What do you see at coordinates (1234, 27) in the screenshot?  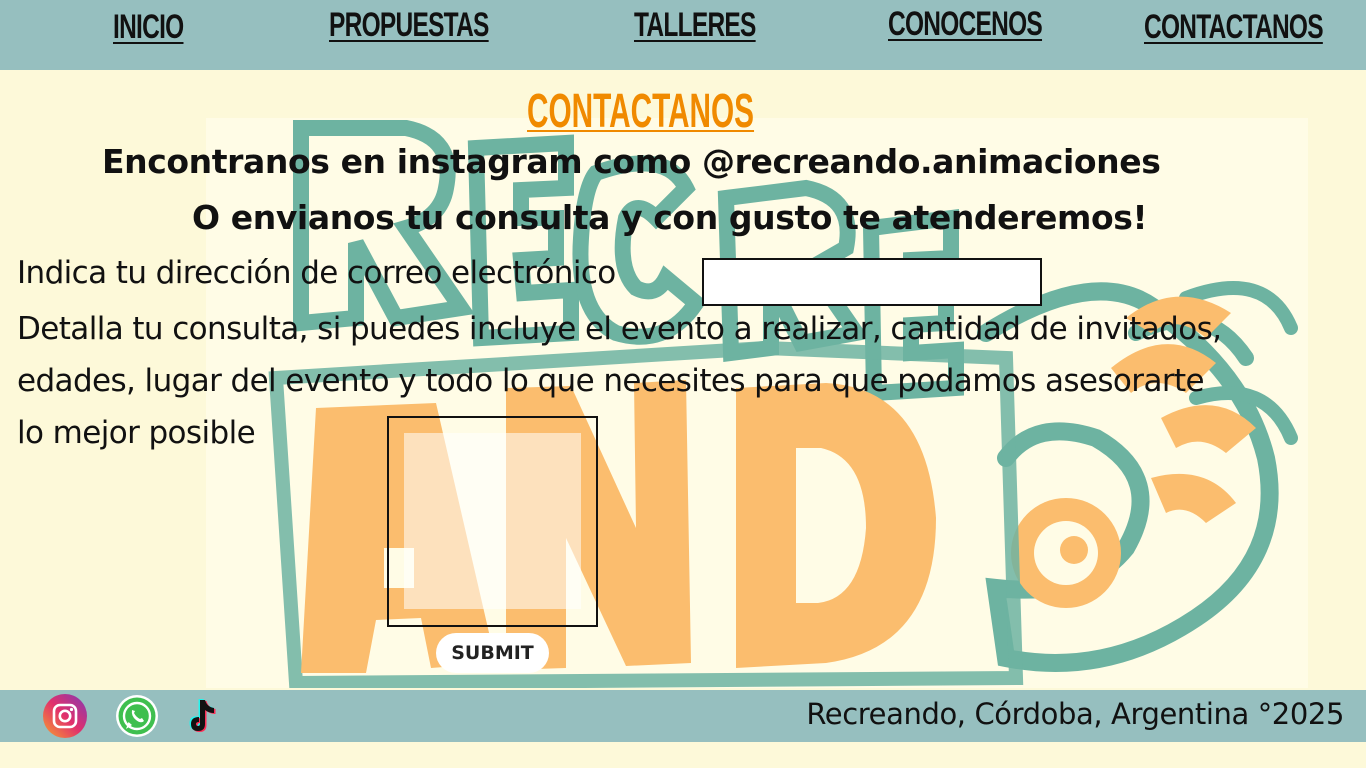 I see `nav-link-contactanos: CONTACTANOS` at bounding box center [1234, 27].